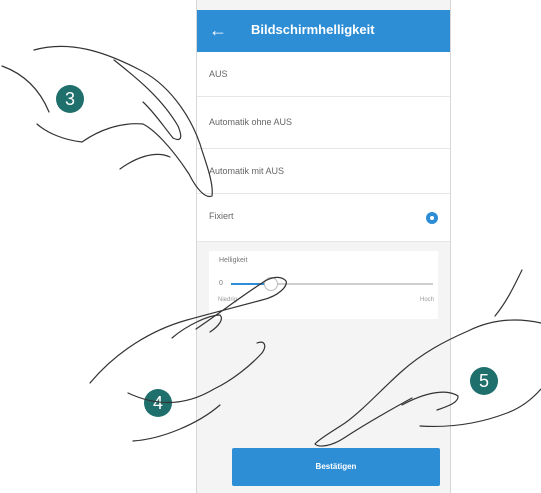 The image size is (541, 493). I want to click on step-badge-4: 4, so click(158, 403).